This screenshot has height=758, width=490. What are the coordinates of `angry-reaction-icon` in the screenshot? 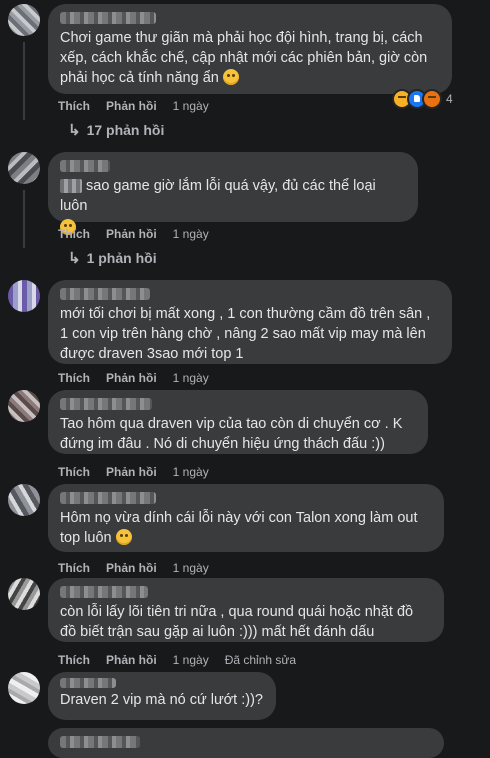 It's located at (432, 99).